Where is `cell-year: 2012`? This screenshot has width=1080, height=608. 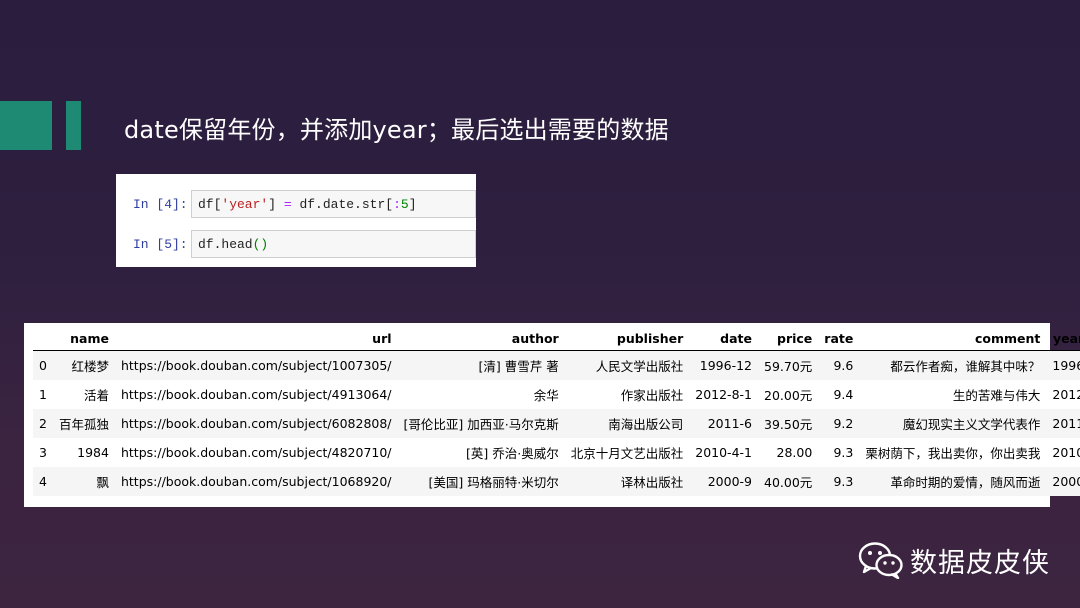 cell-year: 2012 is located at coordinates (1066, 394).